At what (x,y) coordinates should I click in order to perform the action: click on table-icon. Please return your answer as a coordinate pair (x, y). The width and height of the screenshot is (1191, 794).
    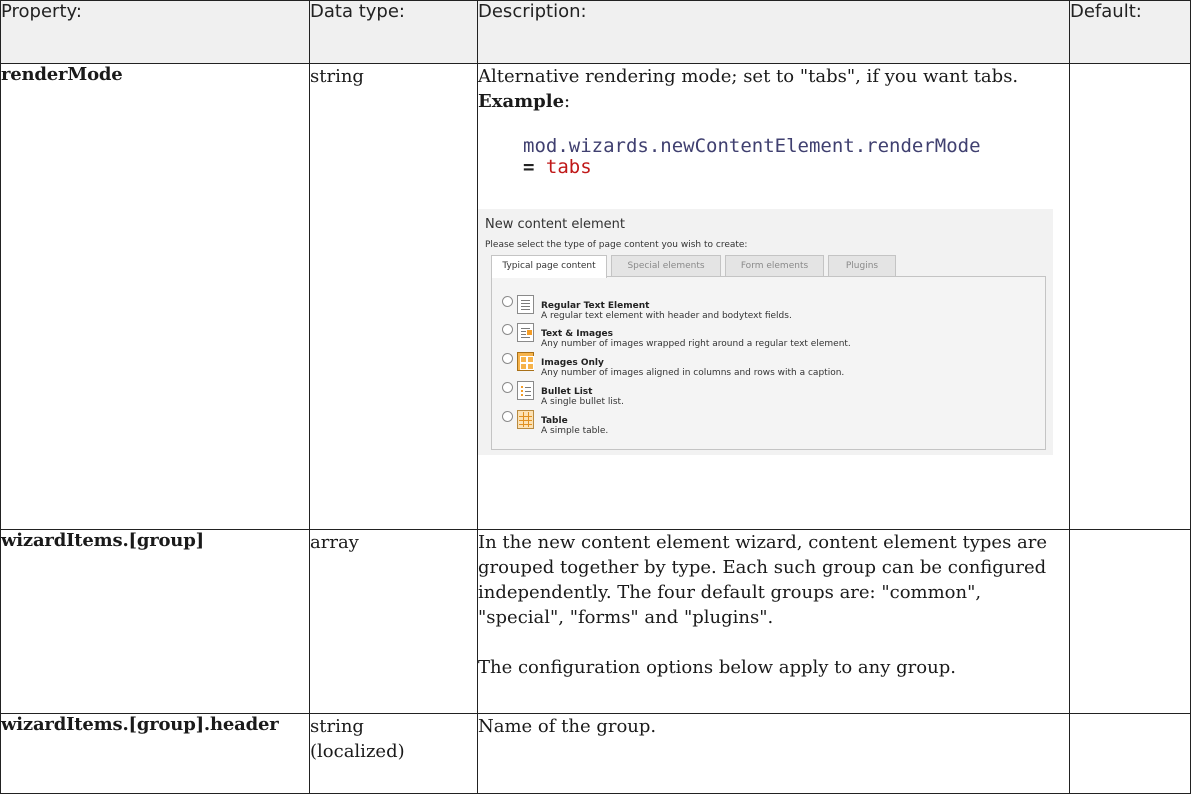
    Looking at the image, I should click on (525, 419).